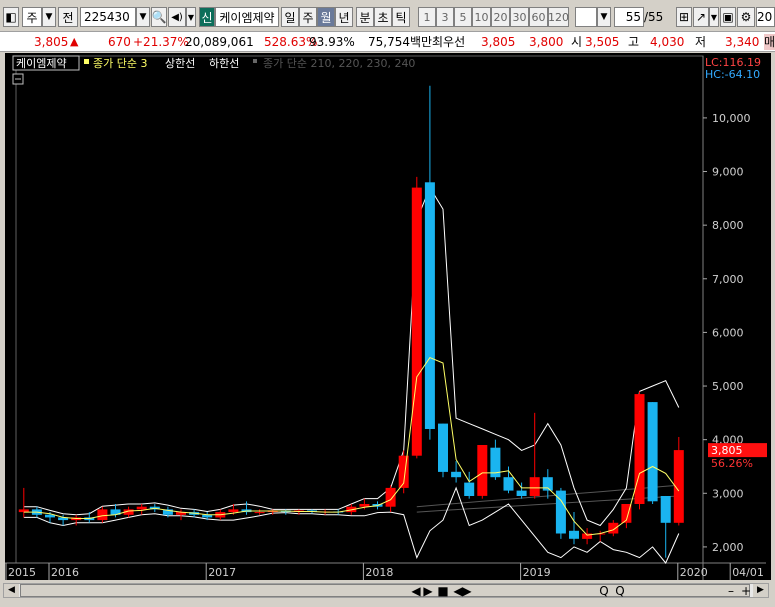  I want to click on low-price: 3,340, so click(742, 42).